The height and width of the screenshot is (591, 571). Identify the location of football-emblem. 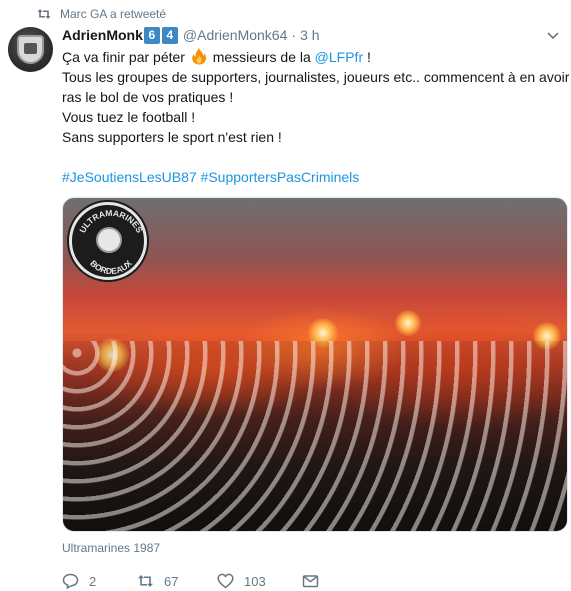
(109, 240).